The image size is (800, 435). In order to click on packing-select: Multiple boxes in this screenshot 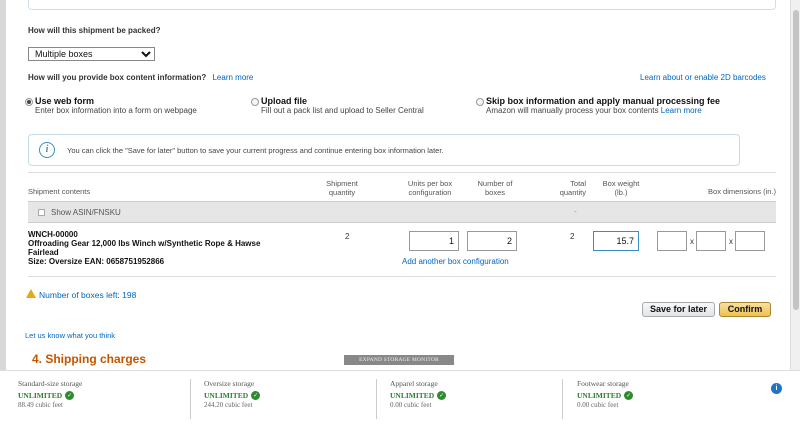, I will do `click(91, 54)`.